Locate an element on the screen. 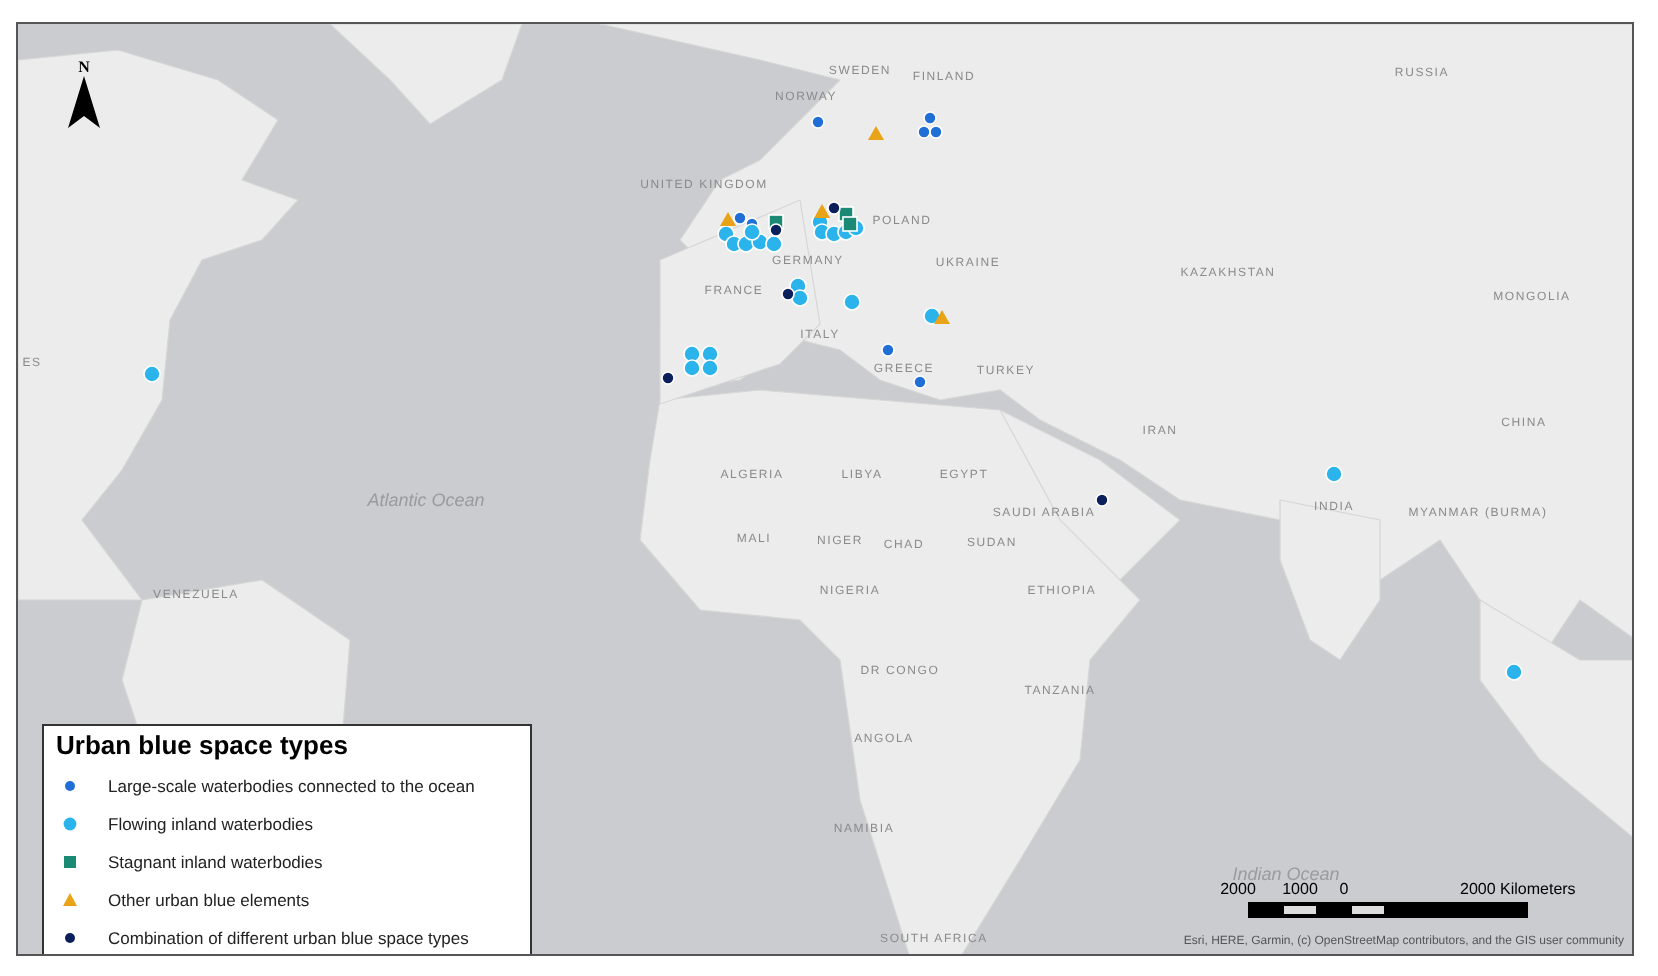 This screenshot has width=1658, height=976. north-letter: N is located at coordinates (84, 67).